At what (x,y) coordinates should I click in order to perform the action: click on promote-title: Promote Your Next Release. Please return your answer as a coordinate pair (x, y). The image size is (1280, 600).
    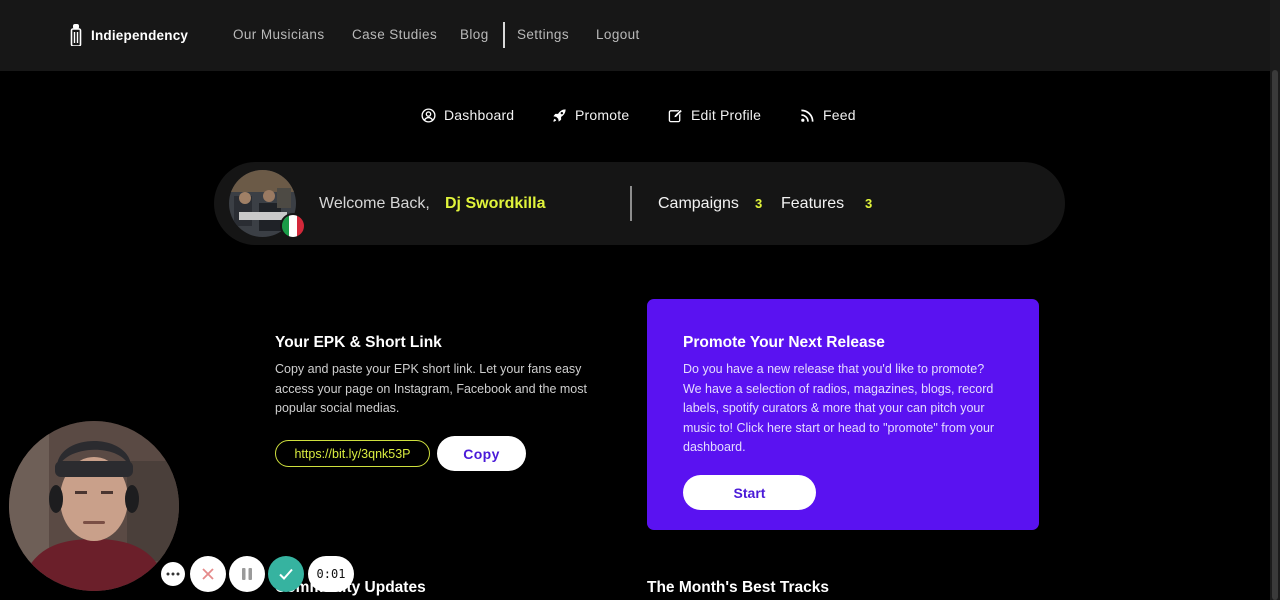
    Looking at the image, I should click on (784, 342).